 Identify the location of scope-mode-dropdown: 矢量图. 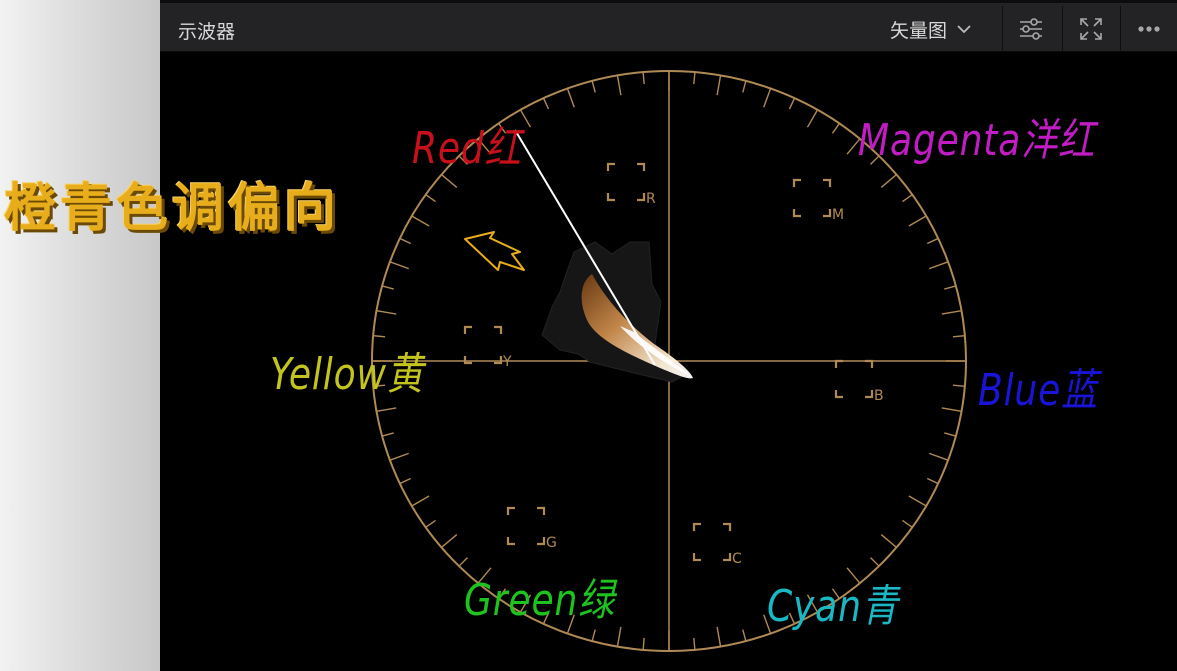
(931, 29).